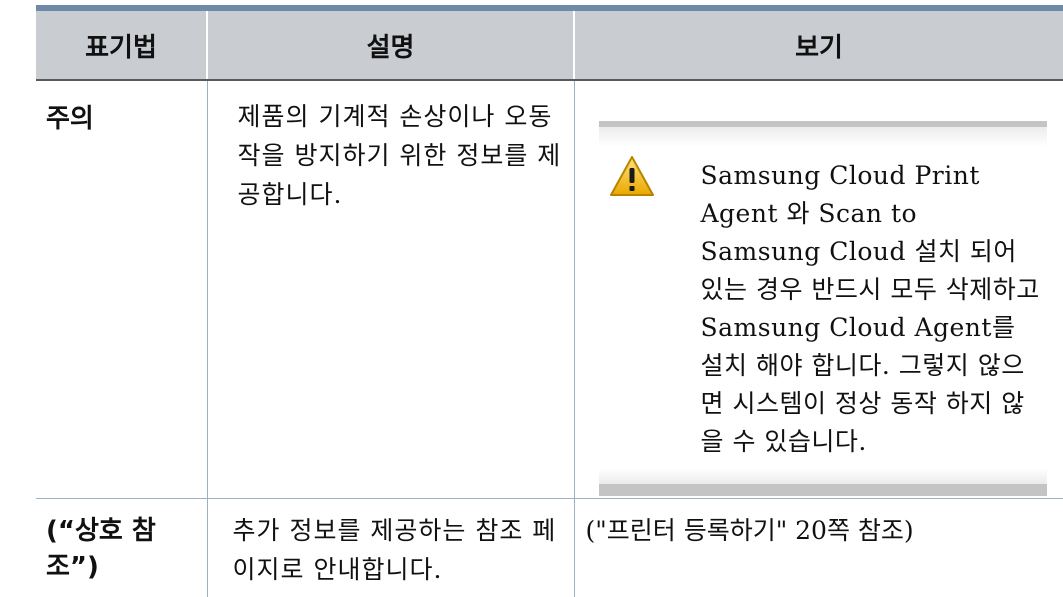 Image resolution: width=1063 pixels, height=597 pixels. Describe the element at coordinates (394, 549) in the screenshot. I see `description-cross-reference: 추가 정보를 제공하는 참조 페이지로 안내합니다.` at that location.